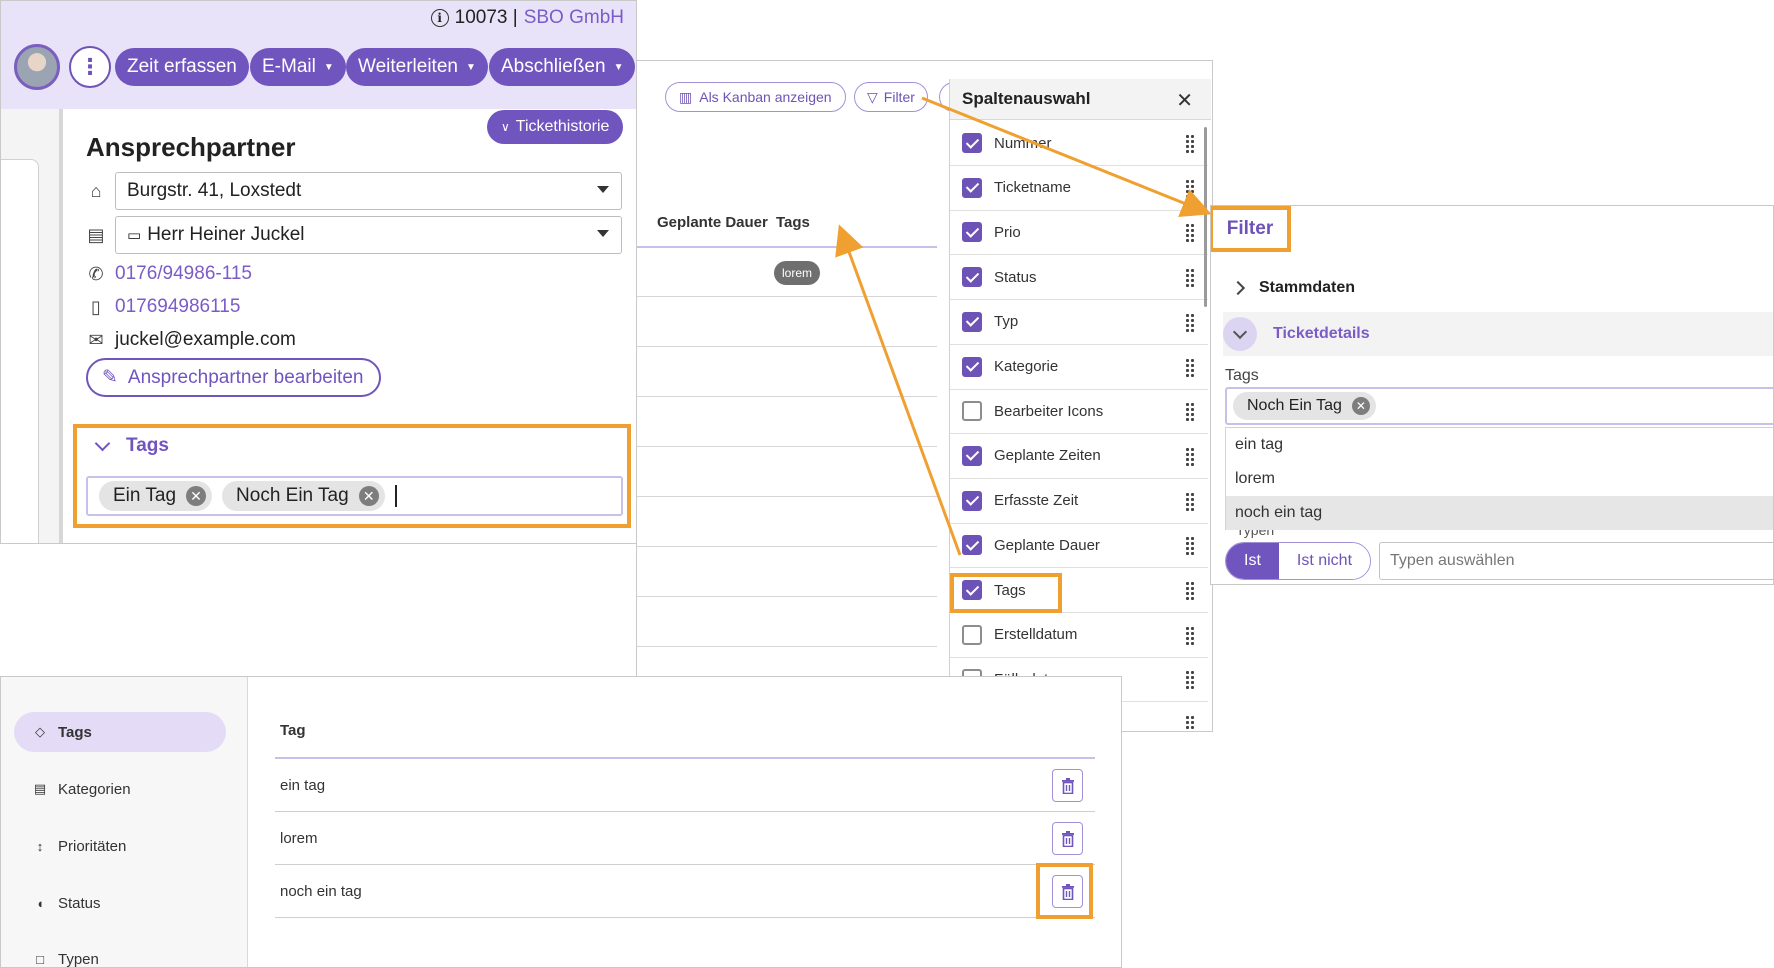 This screenshot has width=1774, height=968. I want to click on home-icon: ⌂, so click(96, 190).